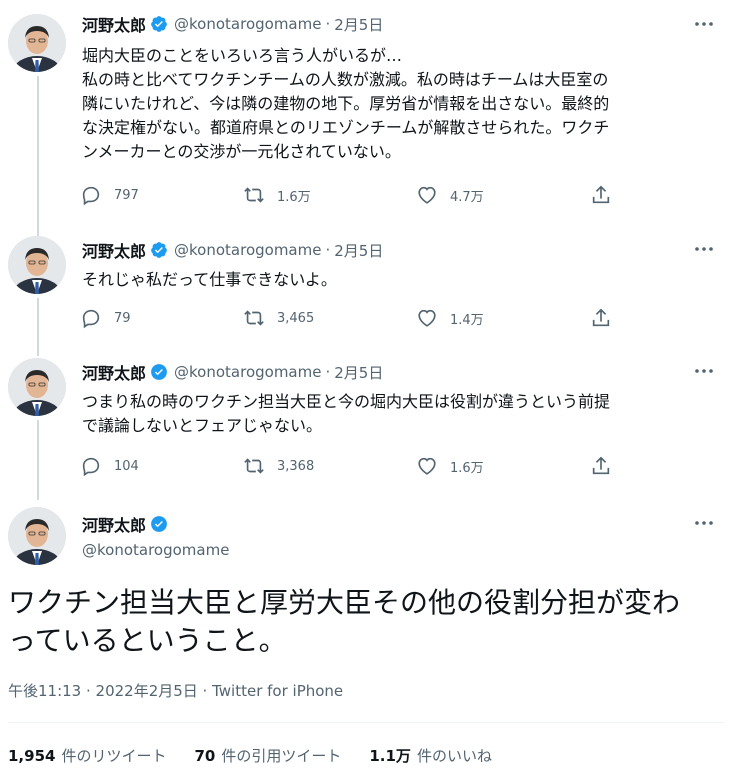  What do you see at coordinates (126, 195) in the screenshot?
I see `reply-count: 797` at bounding box center [126, 195].